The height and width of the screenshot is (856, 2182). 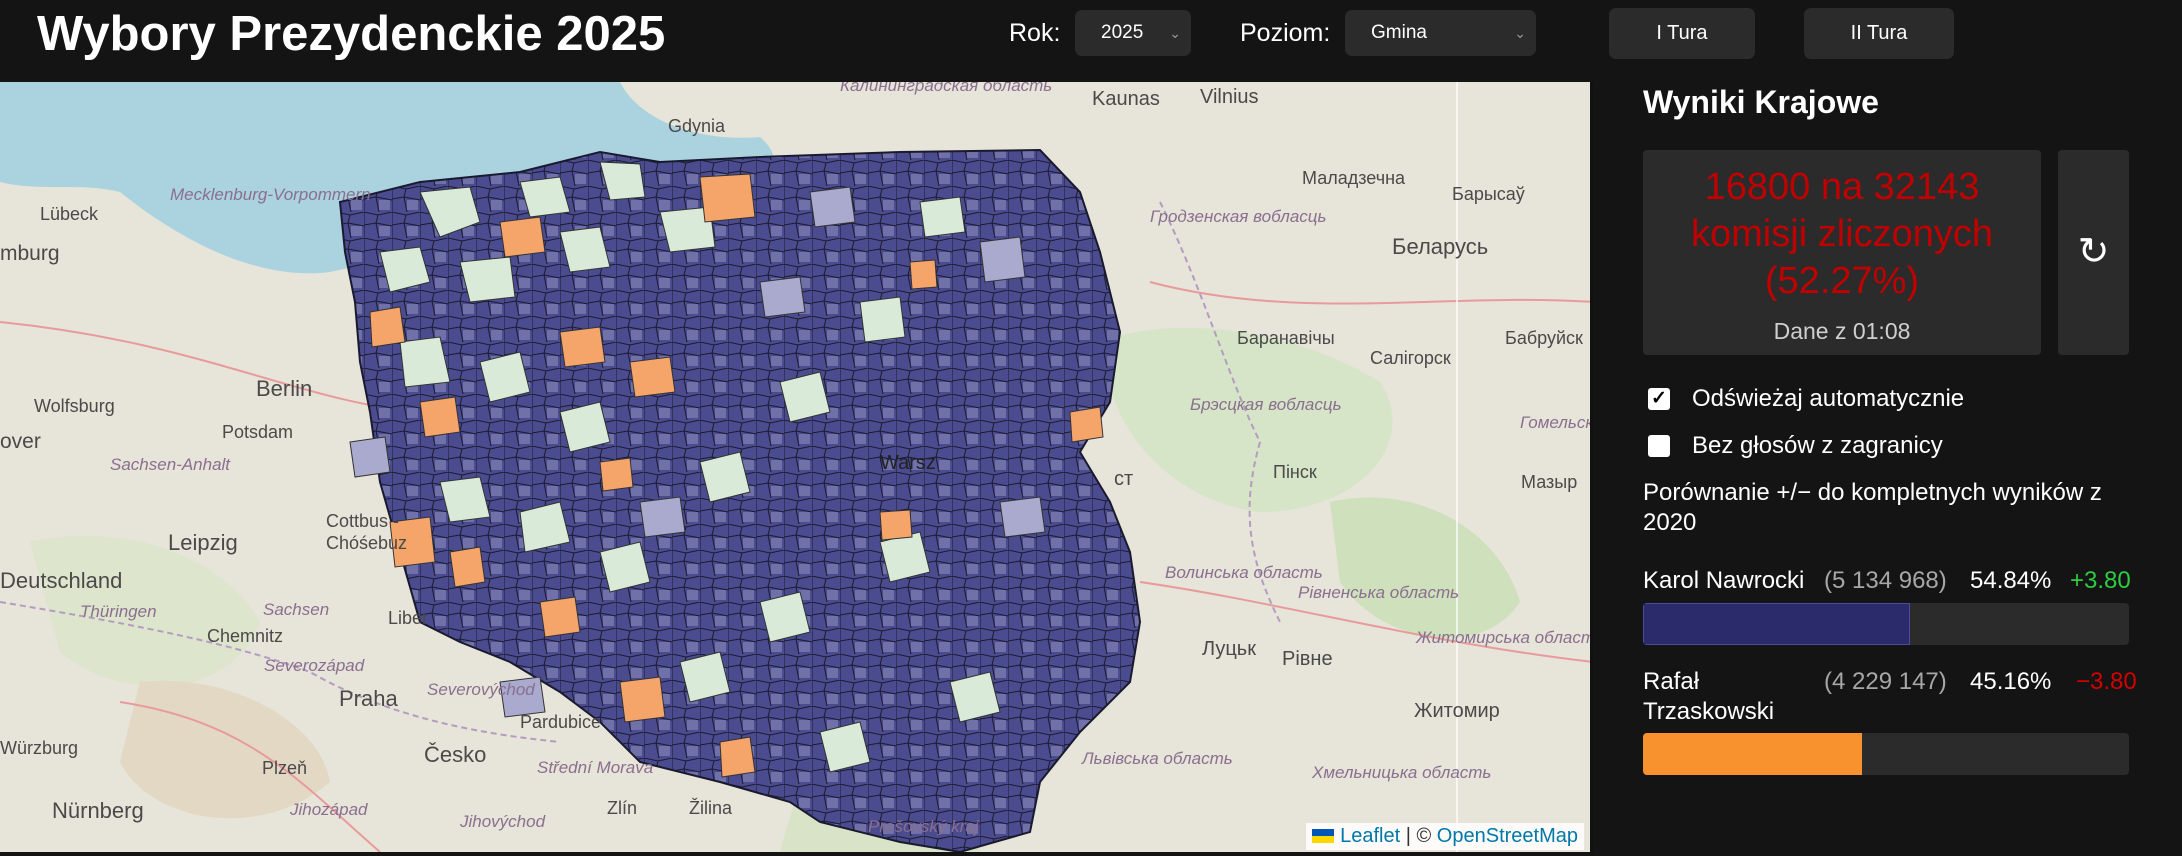 I want to click on map-label-homel-obl: Гомельская вобласць, so click(x=1556, y=422).